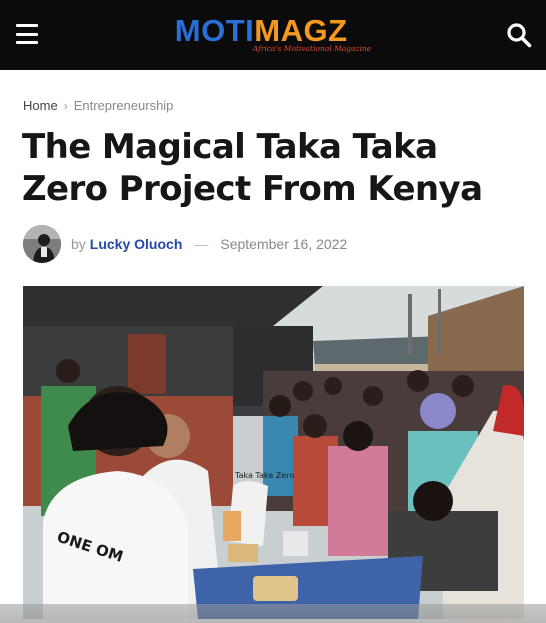 The image size is (546, 623). What do you see at coordinates (284, 244) in the screenshot?
I see `publish-date: September 16, 2022` at bounding box center [284, 244].